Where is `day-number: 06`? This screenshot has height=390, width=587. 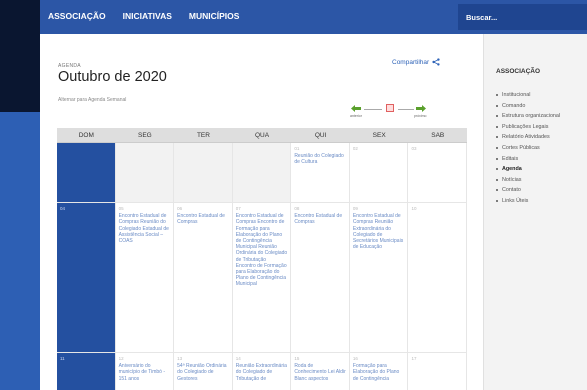 day-number: 06 is located at coordinates (180, 208).